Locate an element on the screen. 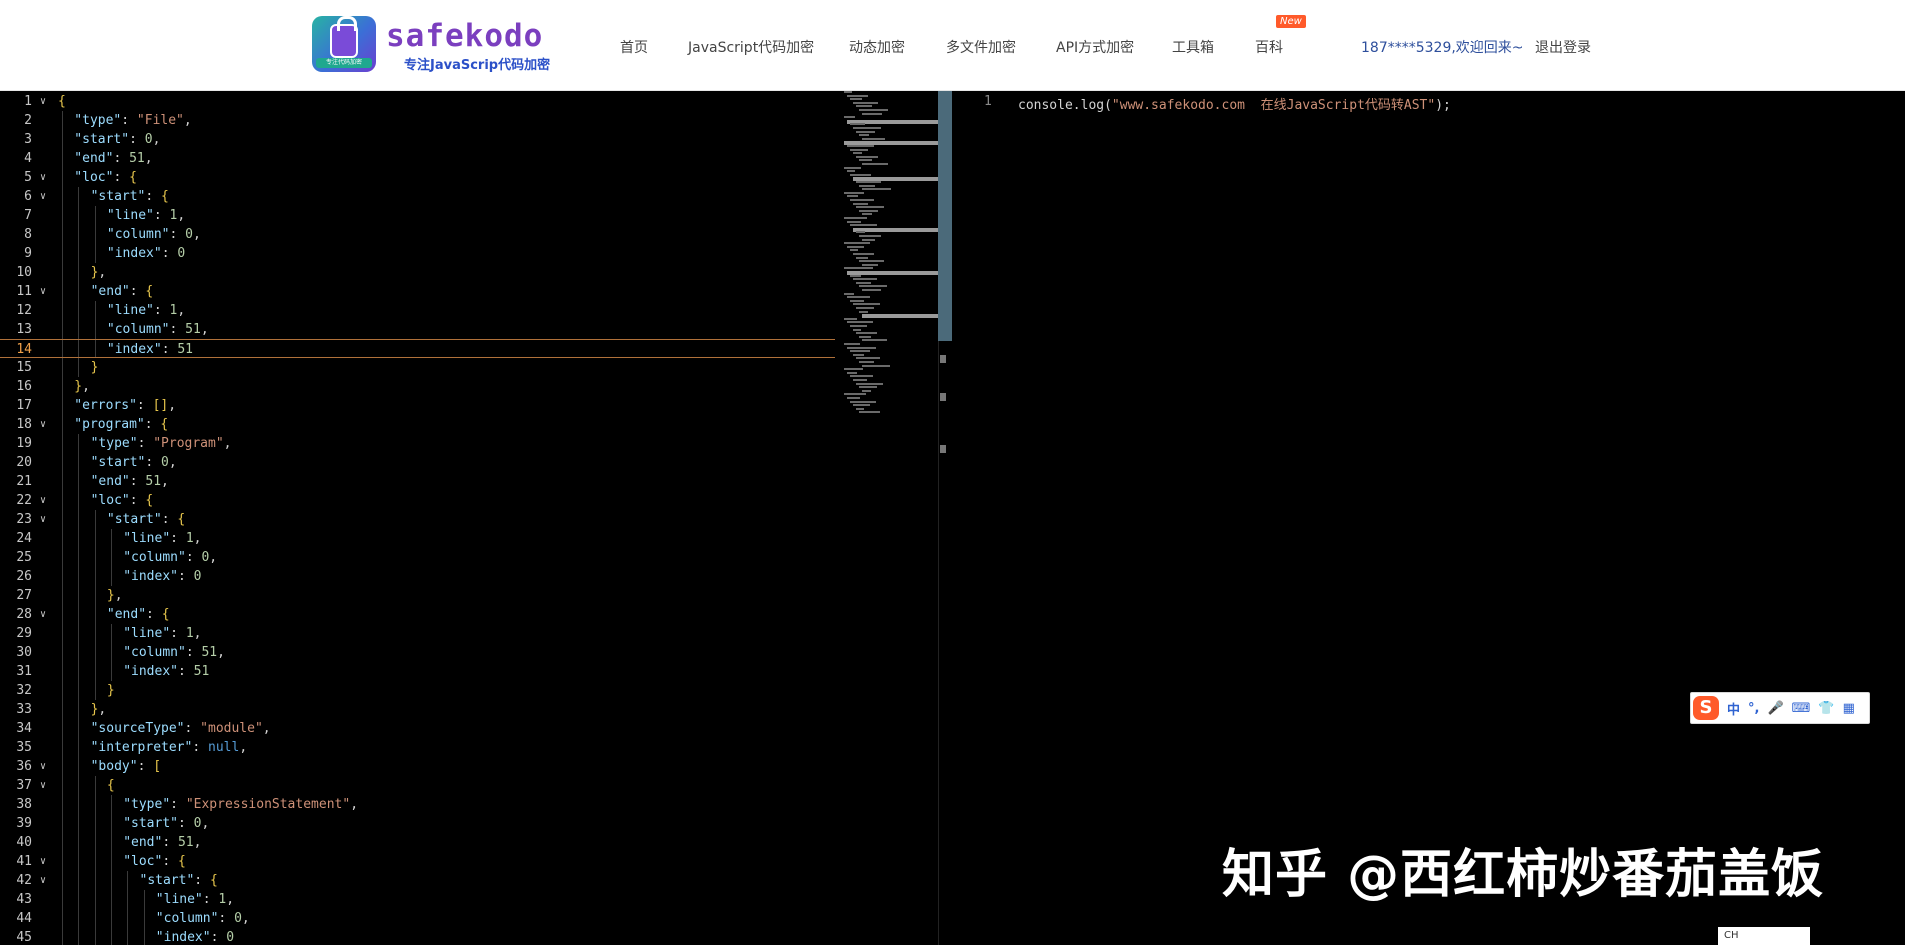  code-line: 45 "index": 0 is located at coordinates (417, 936).